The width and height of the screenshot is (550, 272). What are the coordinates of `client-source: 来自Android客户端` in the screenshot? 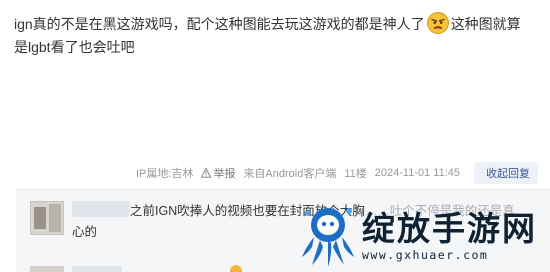 It's located at (290, 174).